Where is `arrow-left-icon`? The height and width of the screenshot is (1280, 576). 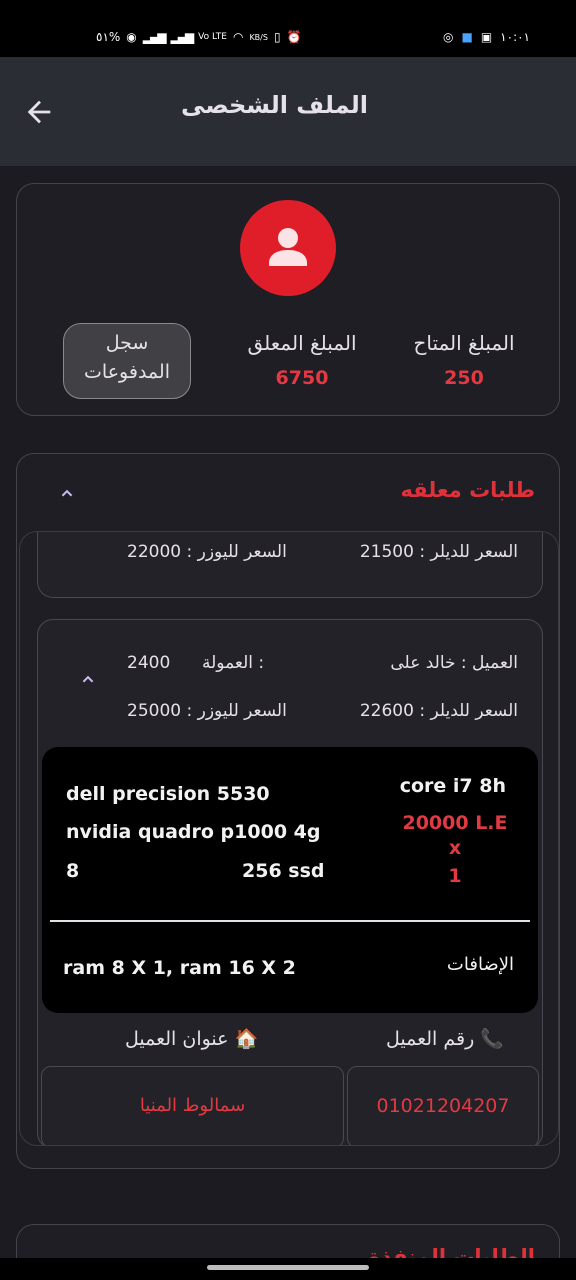
arrow-left-icon is located at coordinates (39, 112).